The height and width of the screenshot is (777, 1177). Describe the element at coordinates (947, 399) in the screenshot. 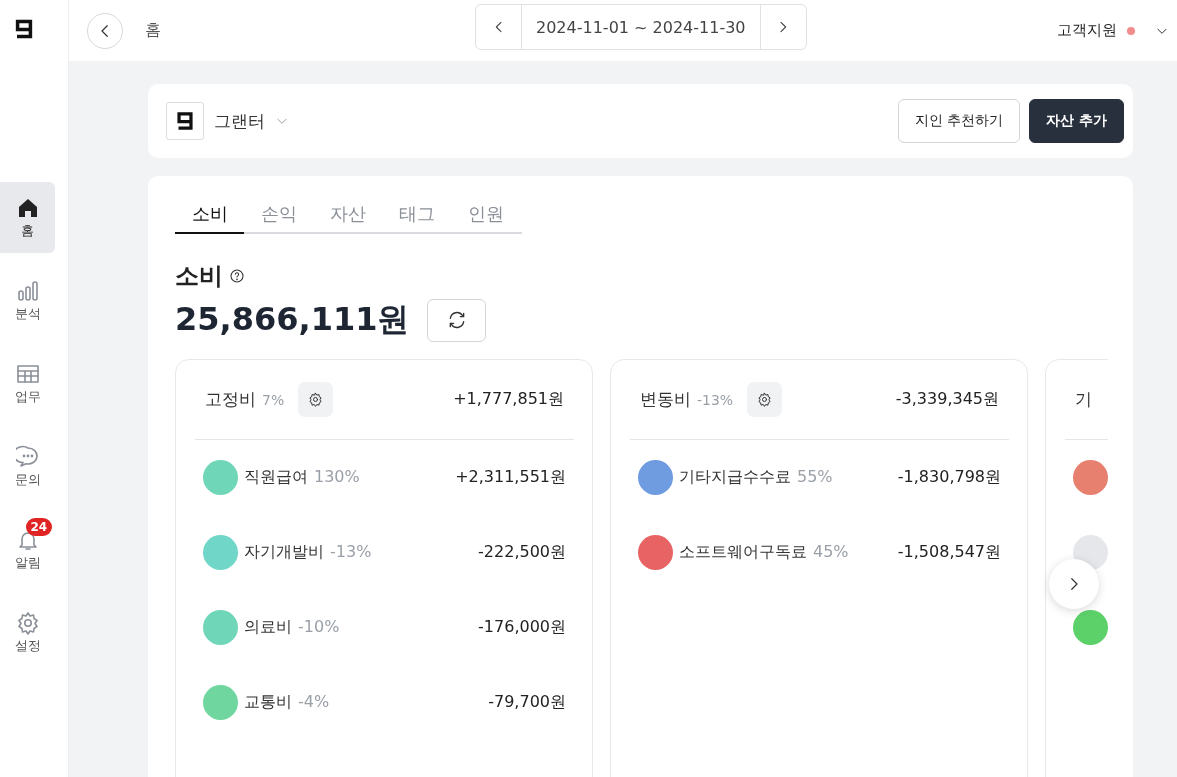

I see `group-amount: -3,339,345원` at that location.